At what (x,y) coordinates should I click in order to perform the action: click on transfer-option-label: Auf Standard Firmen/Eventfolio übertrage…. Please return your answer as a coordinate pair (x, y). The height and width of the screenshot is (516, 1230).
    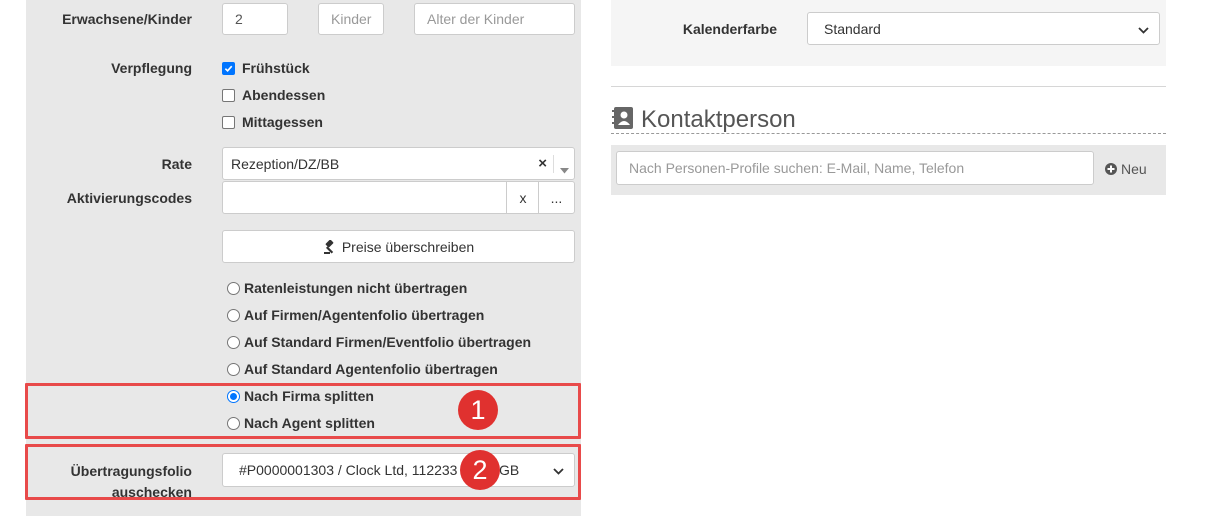
    Looking at the image, I should click on (388, 342).